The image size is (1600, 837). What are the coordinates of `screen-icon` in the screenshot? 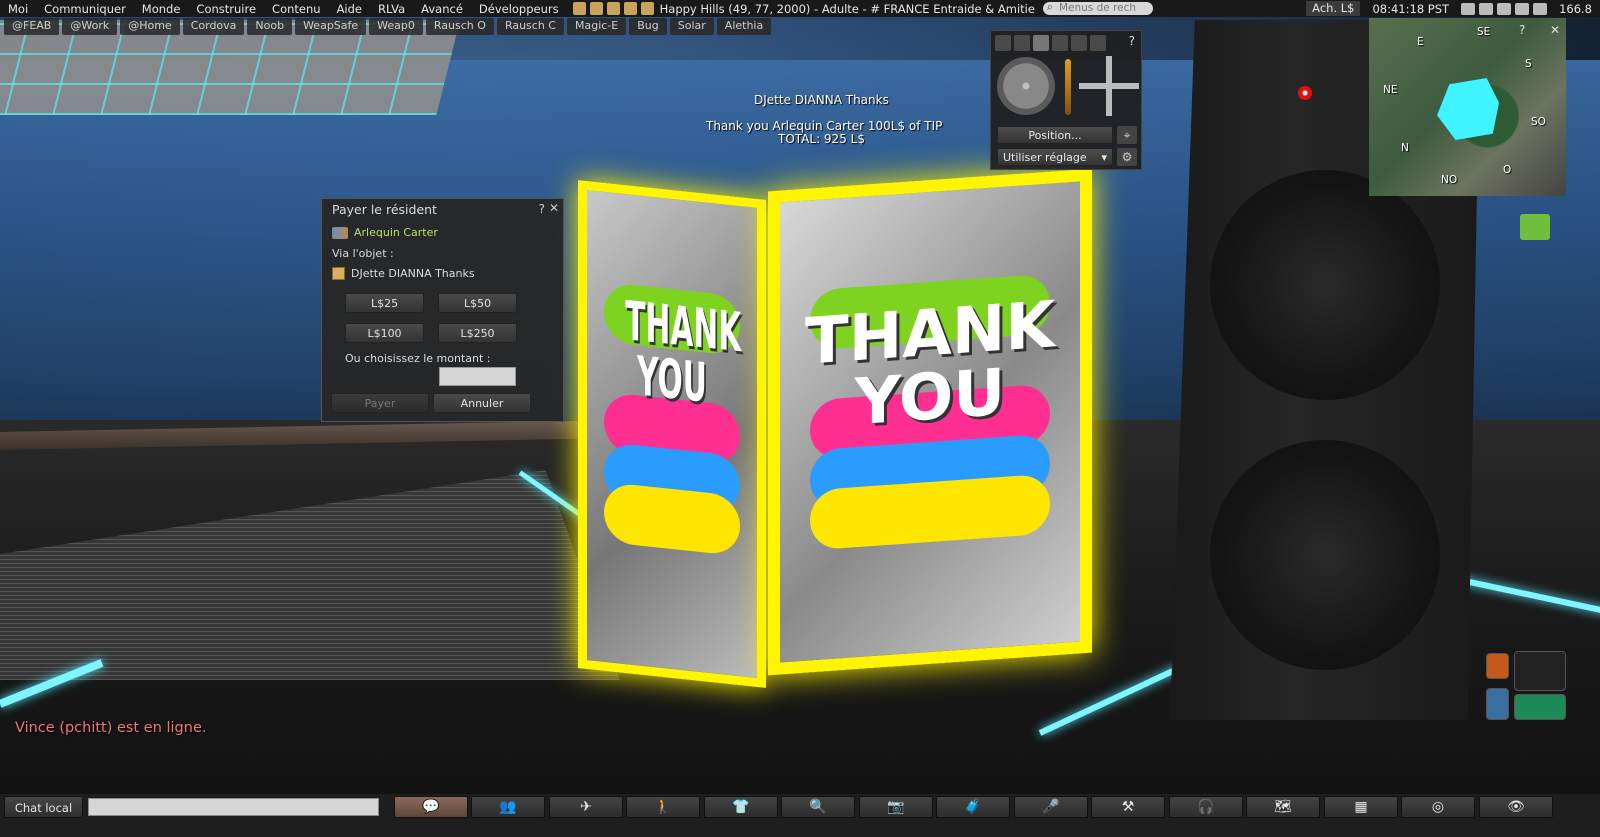 It's located at (1486, 8).